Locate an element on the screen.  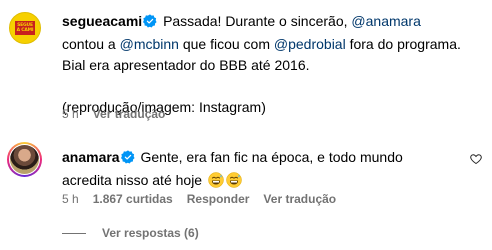
profile-photo is located at coordinates (24, 159).